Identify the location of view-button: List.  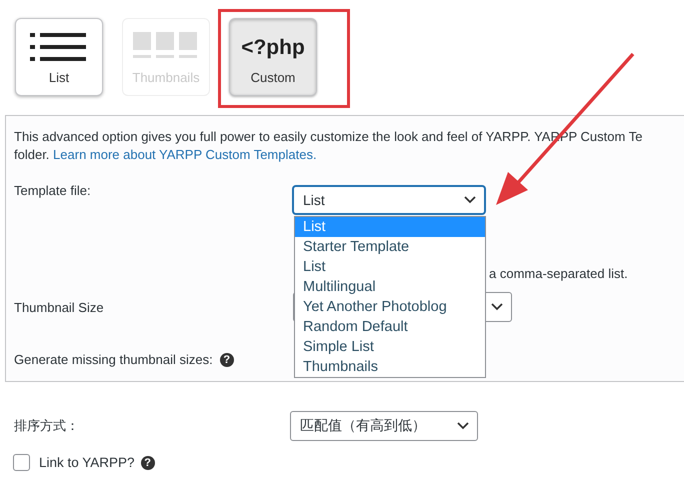
(59, 57).